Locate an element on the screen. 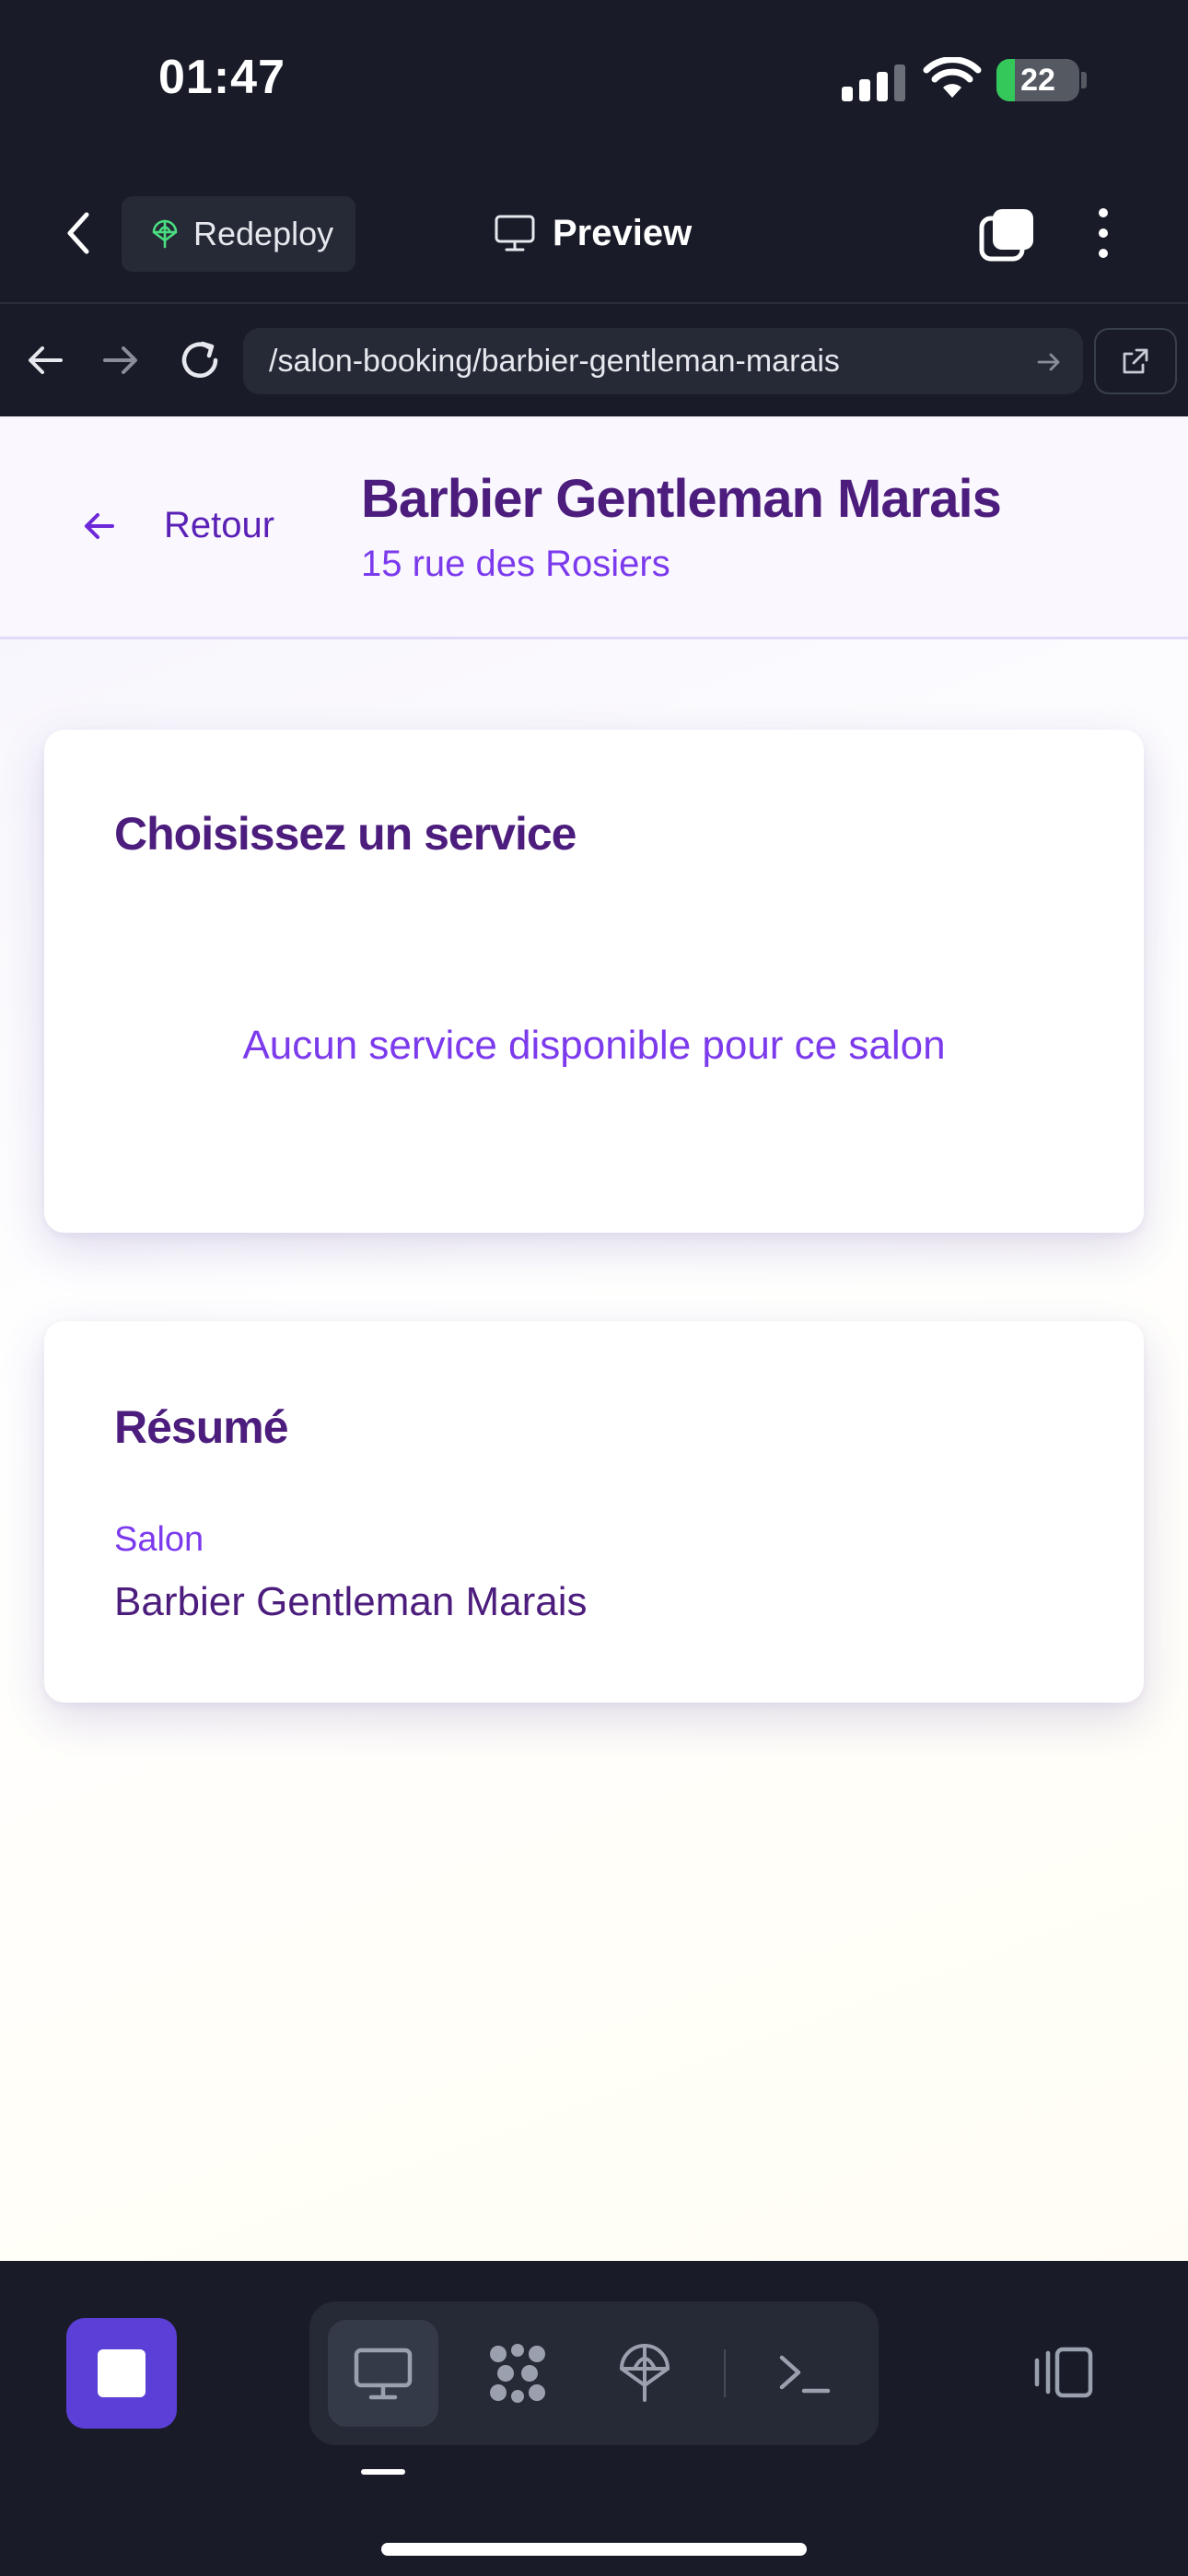  summary-salon-value: Barbier Gentleman Marais is located at coordinates (351, 1601).